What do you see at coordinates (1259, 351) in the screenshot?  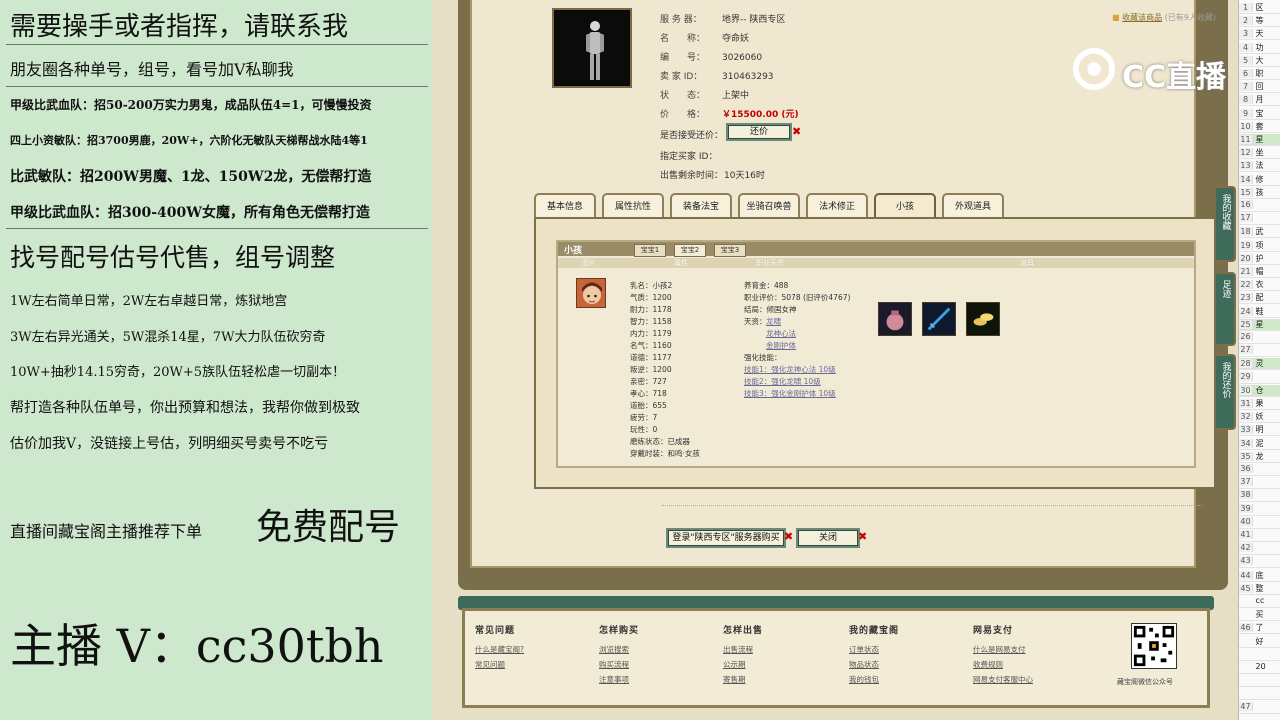 I see `sheet-row: 27` at bounding box center [1259, 351].